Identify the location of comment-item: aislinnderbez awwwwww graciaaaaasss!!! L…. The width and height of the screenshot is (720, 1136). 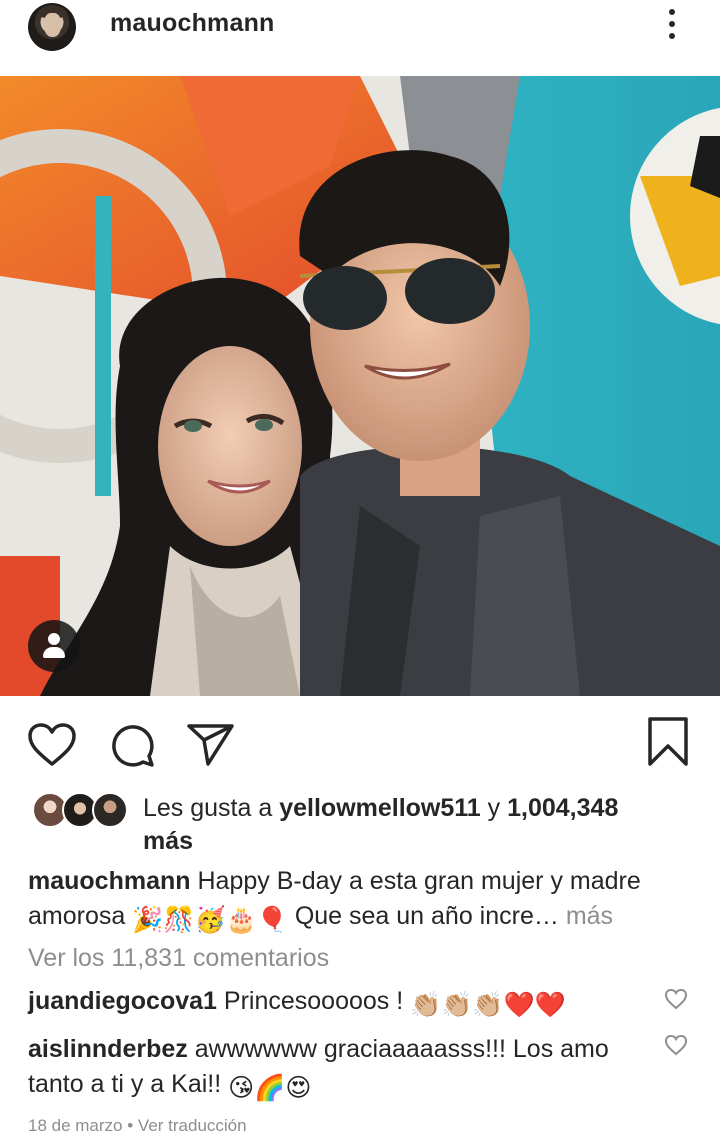
(338, 1069).